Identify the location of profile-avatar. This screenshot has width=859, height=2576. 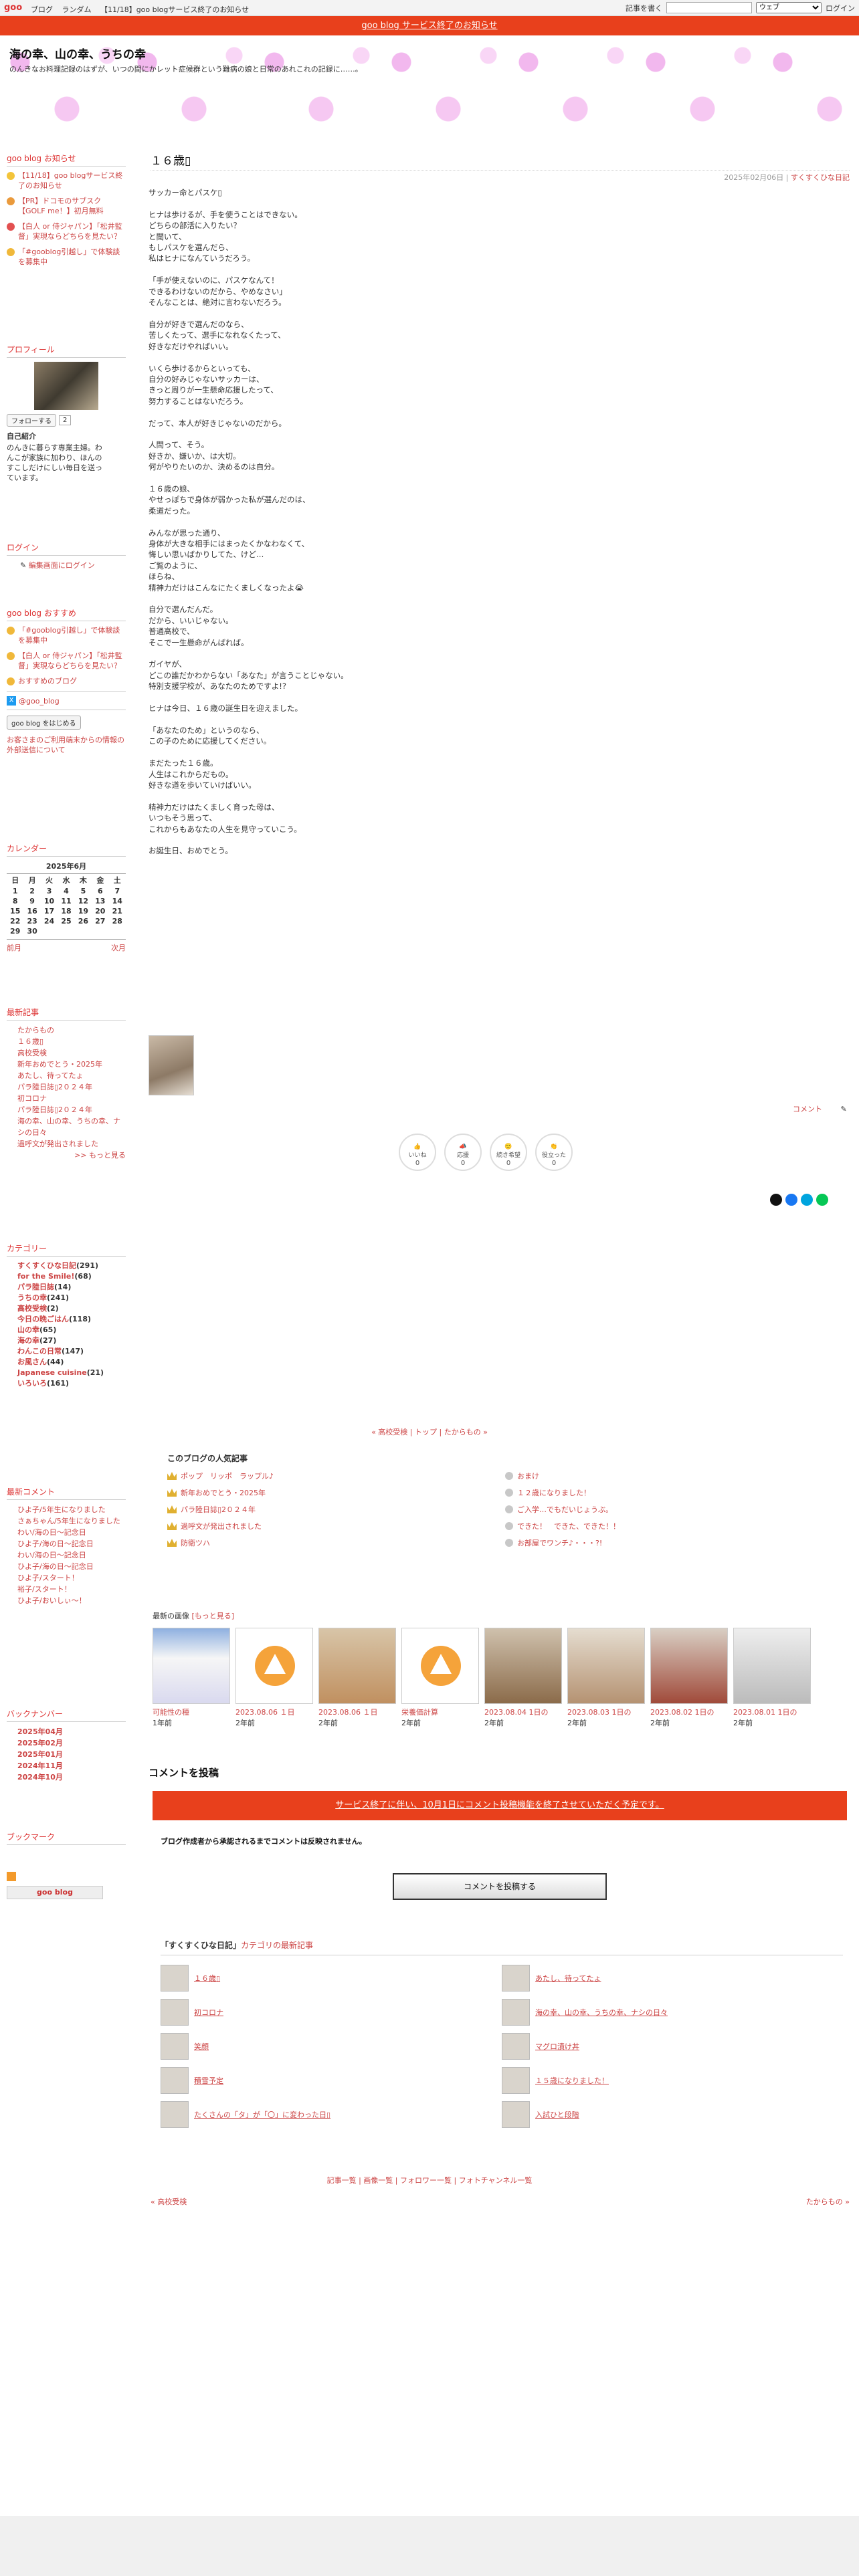
(66, 386).